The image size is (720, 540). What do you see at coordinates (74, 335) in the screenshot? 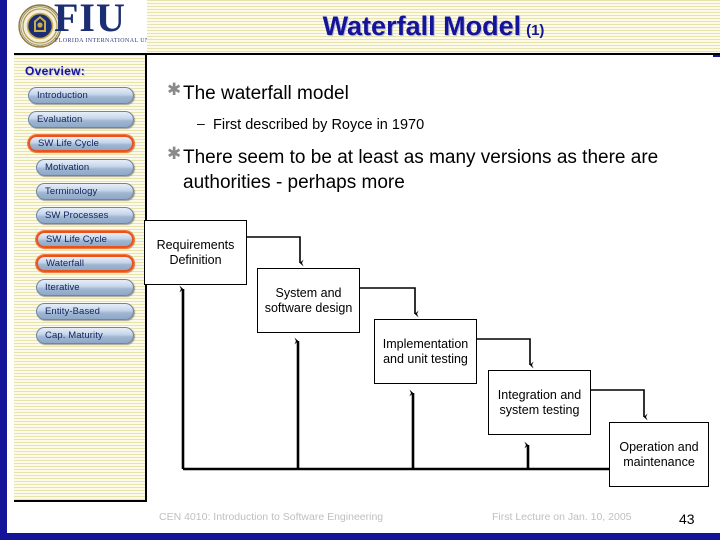
I see `sidebar-item-label: Cap. Maturity` at bounding box center [74, 335].